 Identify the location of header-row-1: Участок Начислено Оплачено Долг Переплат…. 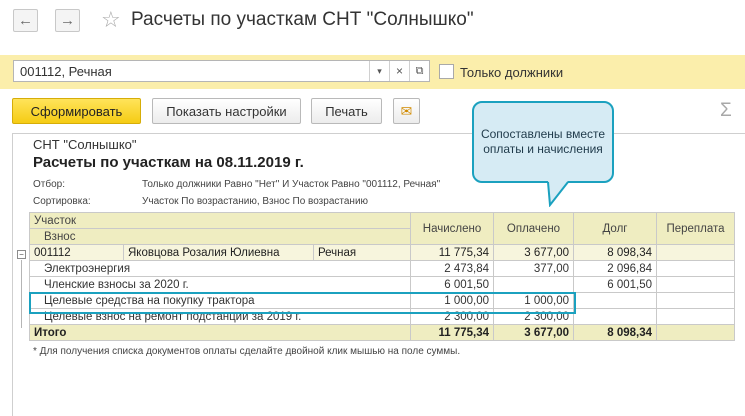
(382, 228).